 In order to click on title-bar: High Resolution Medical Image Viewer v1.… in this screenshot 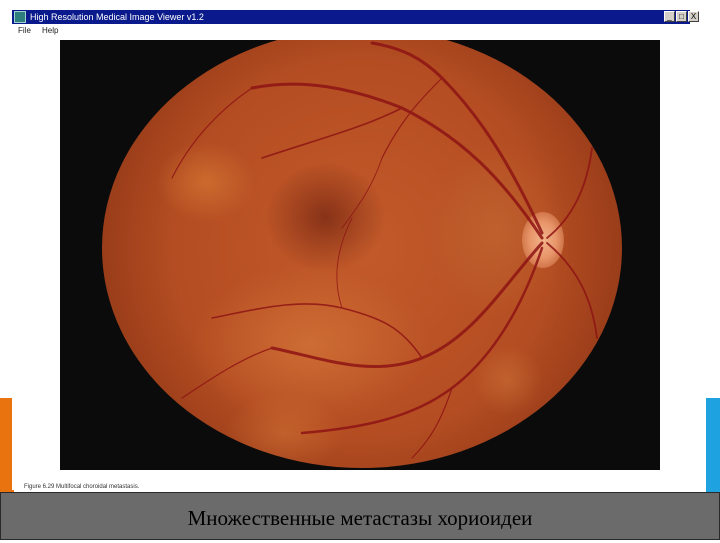, I will do `click(355, 17)`.